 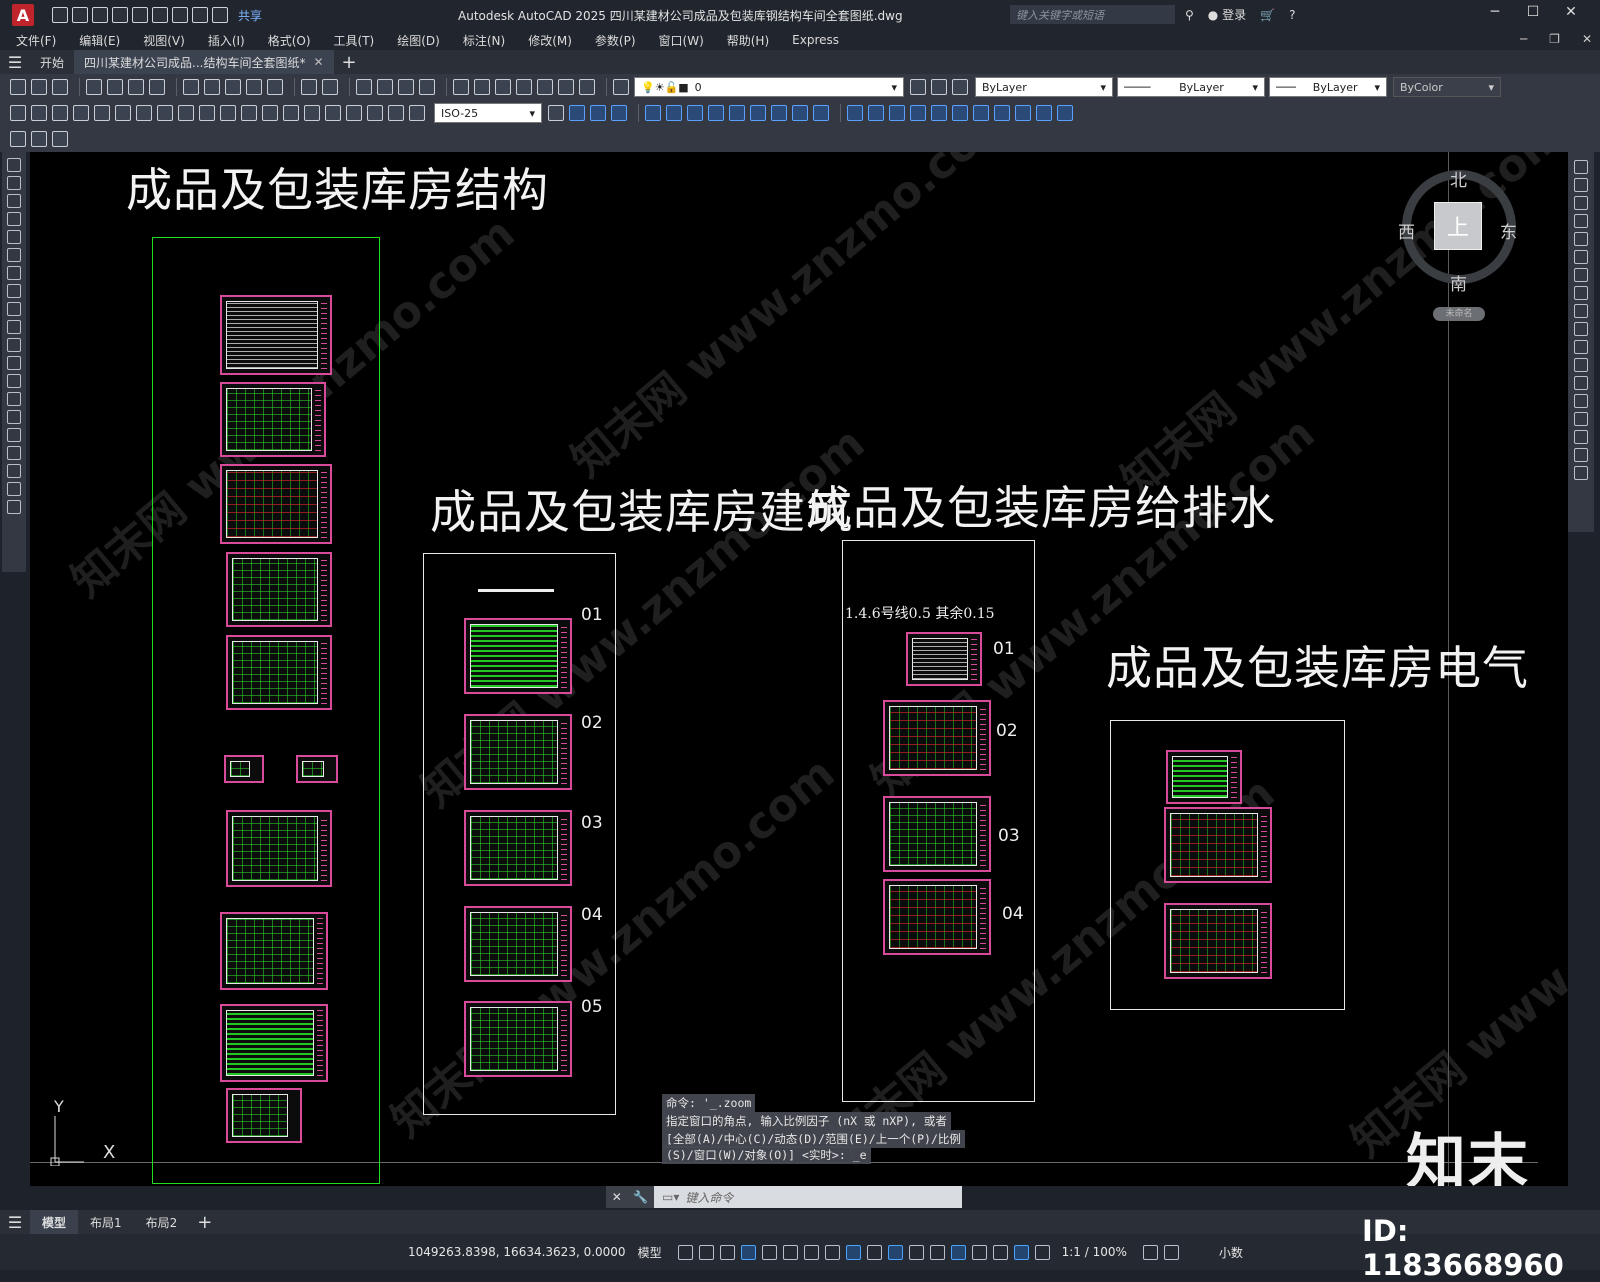 I want to click on aligned-dim-icon, so click(x=39, y=113).